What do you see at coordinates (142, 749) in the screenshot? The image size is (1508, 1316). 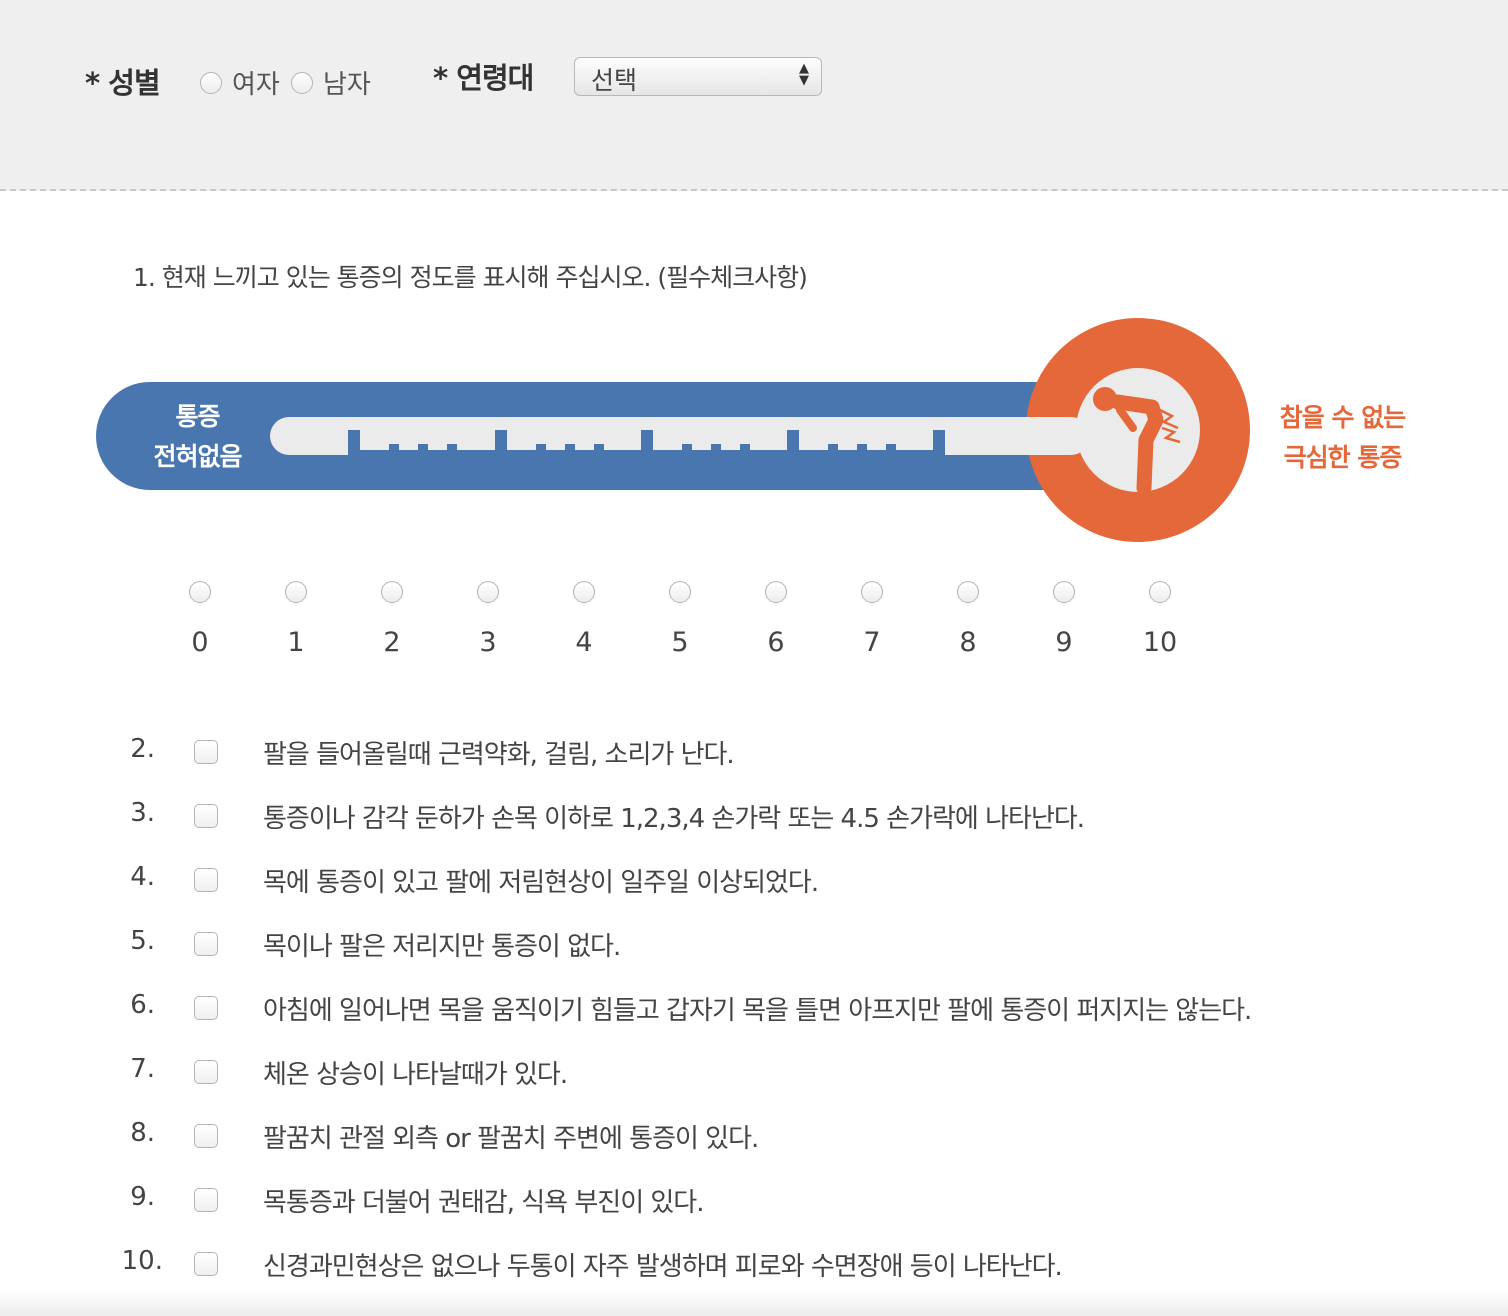 I see `item-number: 2.` at bounding box center [142, 749].